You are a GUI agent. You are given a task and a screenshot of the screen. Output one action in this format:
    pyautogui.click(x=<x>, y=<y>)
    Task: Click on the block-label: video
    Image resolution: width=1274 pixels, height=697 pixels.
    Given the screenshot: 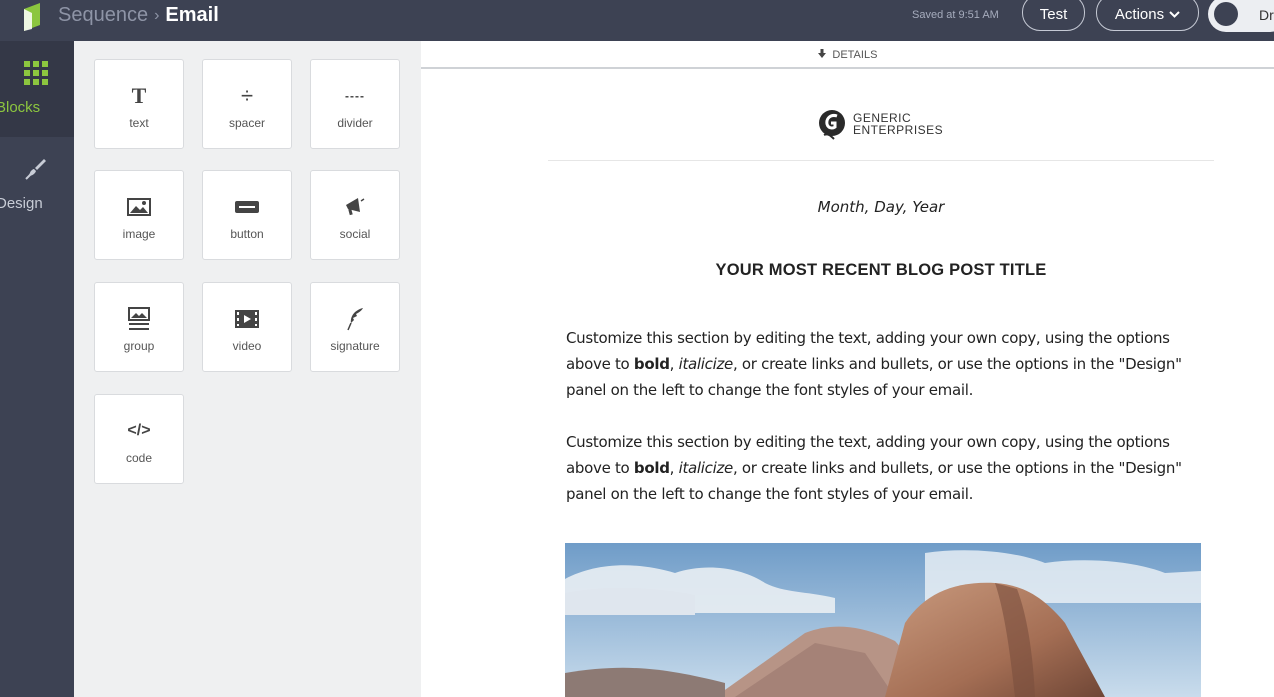 What is the action you would take?
    pyautogui.click(x=247, y=346)
    